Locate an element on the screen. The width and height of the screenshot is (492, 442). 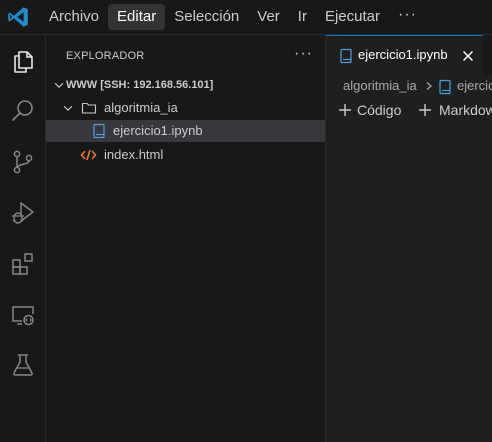
tree-item-html: index.html is located at coordinates (185, 155).